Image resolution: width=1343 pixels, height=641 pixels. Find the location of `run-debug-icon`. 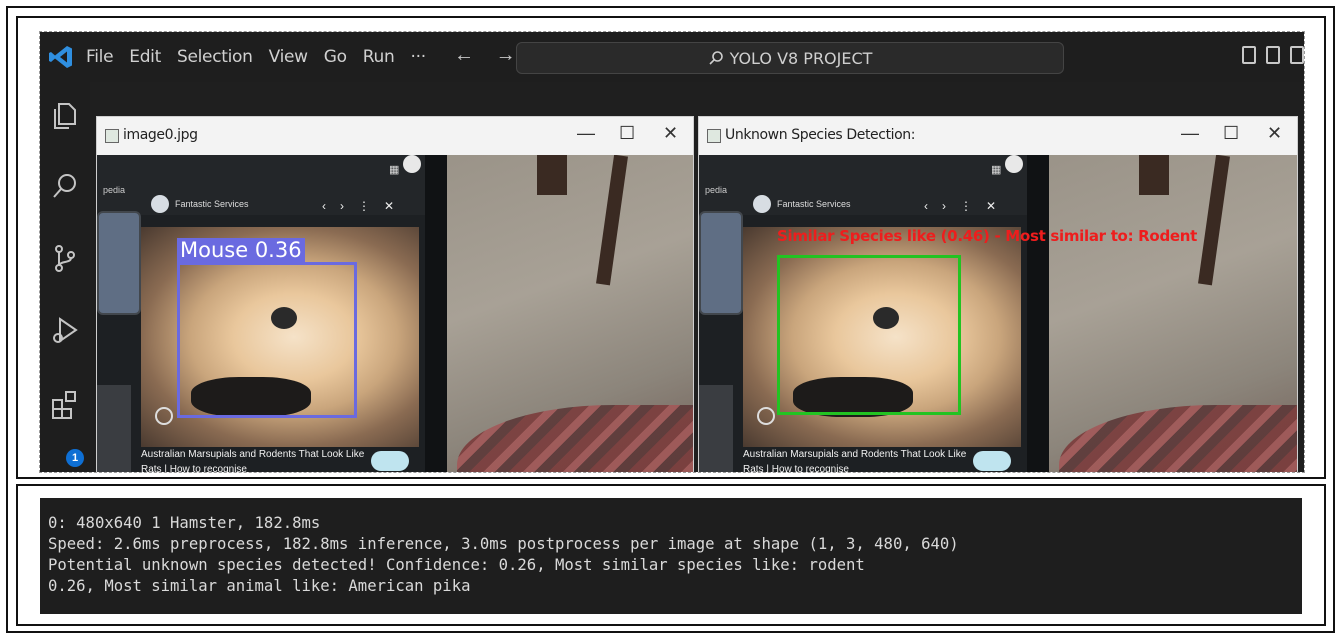

run-debug-icon is located at coordinates (65, 330).